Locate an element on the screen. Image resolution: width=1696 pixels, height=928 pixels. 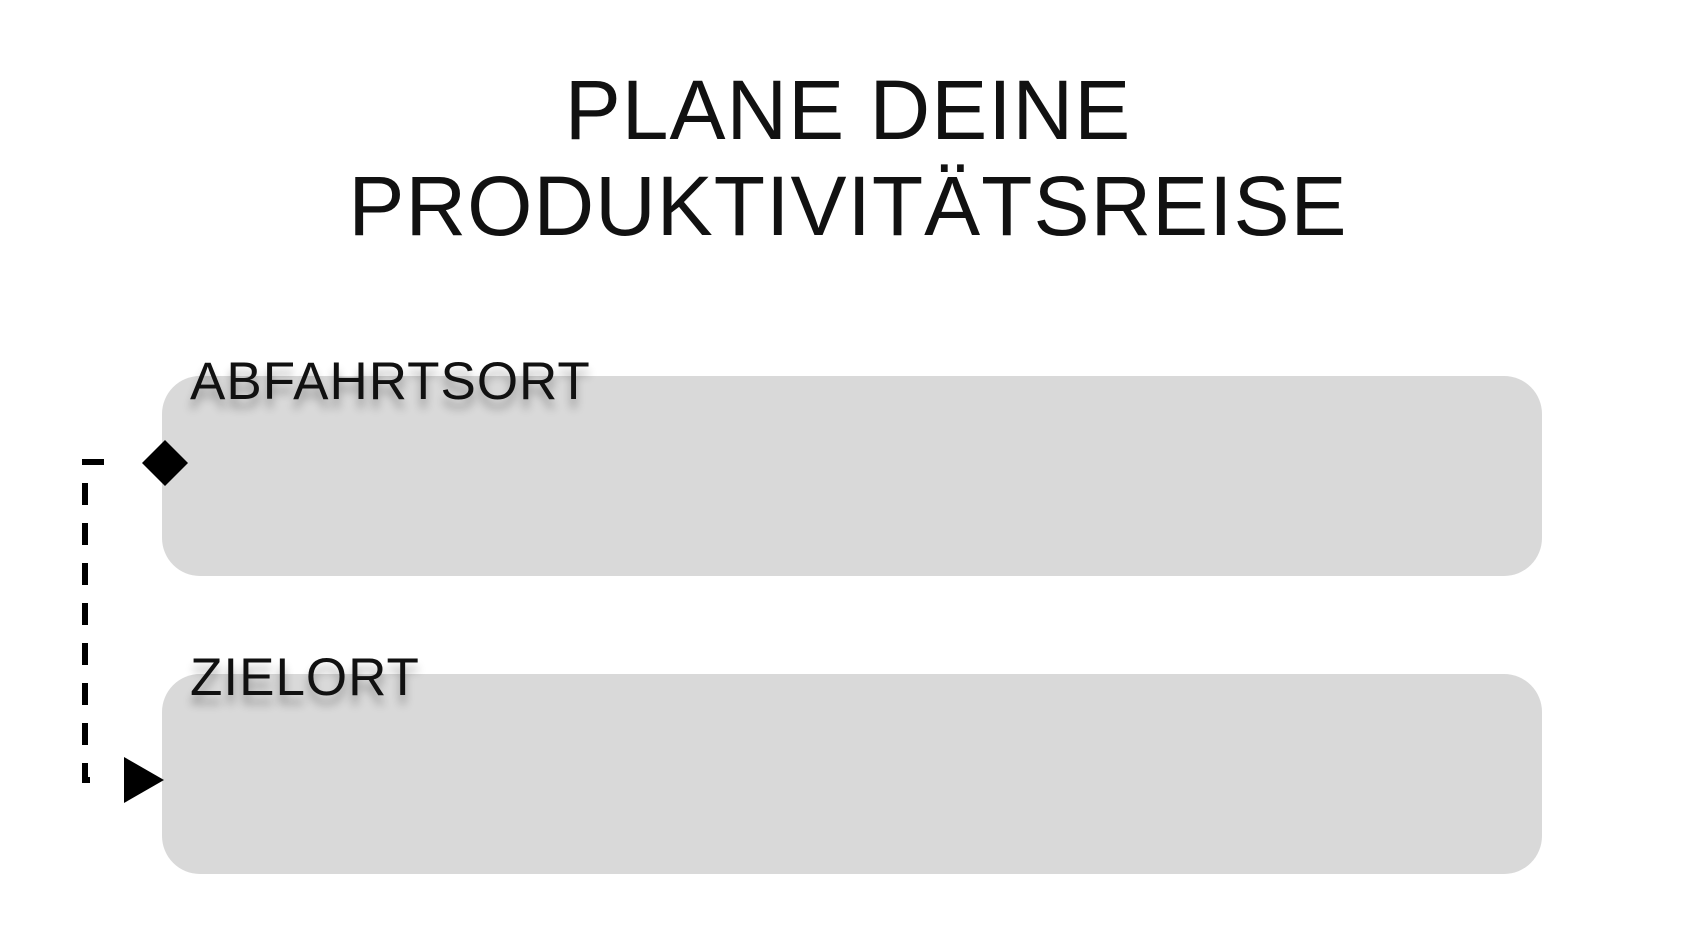
page-title-line-1: PLANE DEINE is located at coordinates (848, 110).